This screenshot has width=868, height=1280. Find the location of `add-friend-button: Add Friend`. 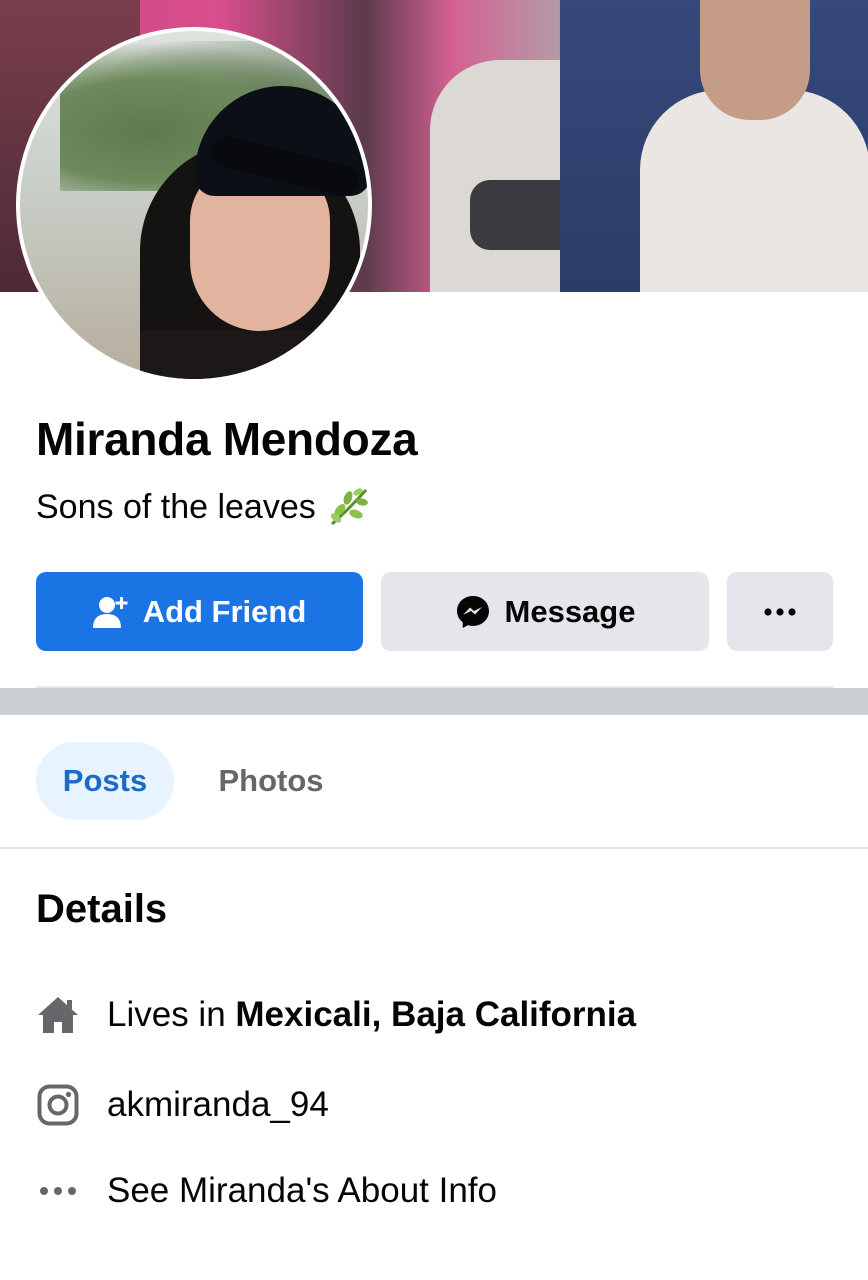

add-friend-button: Add Friend is located at coordinates (199, 611).